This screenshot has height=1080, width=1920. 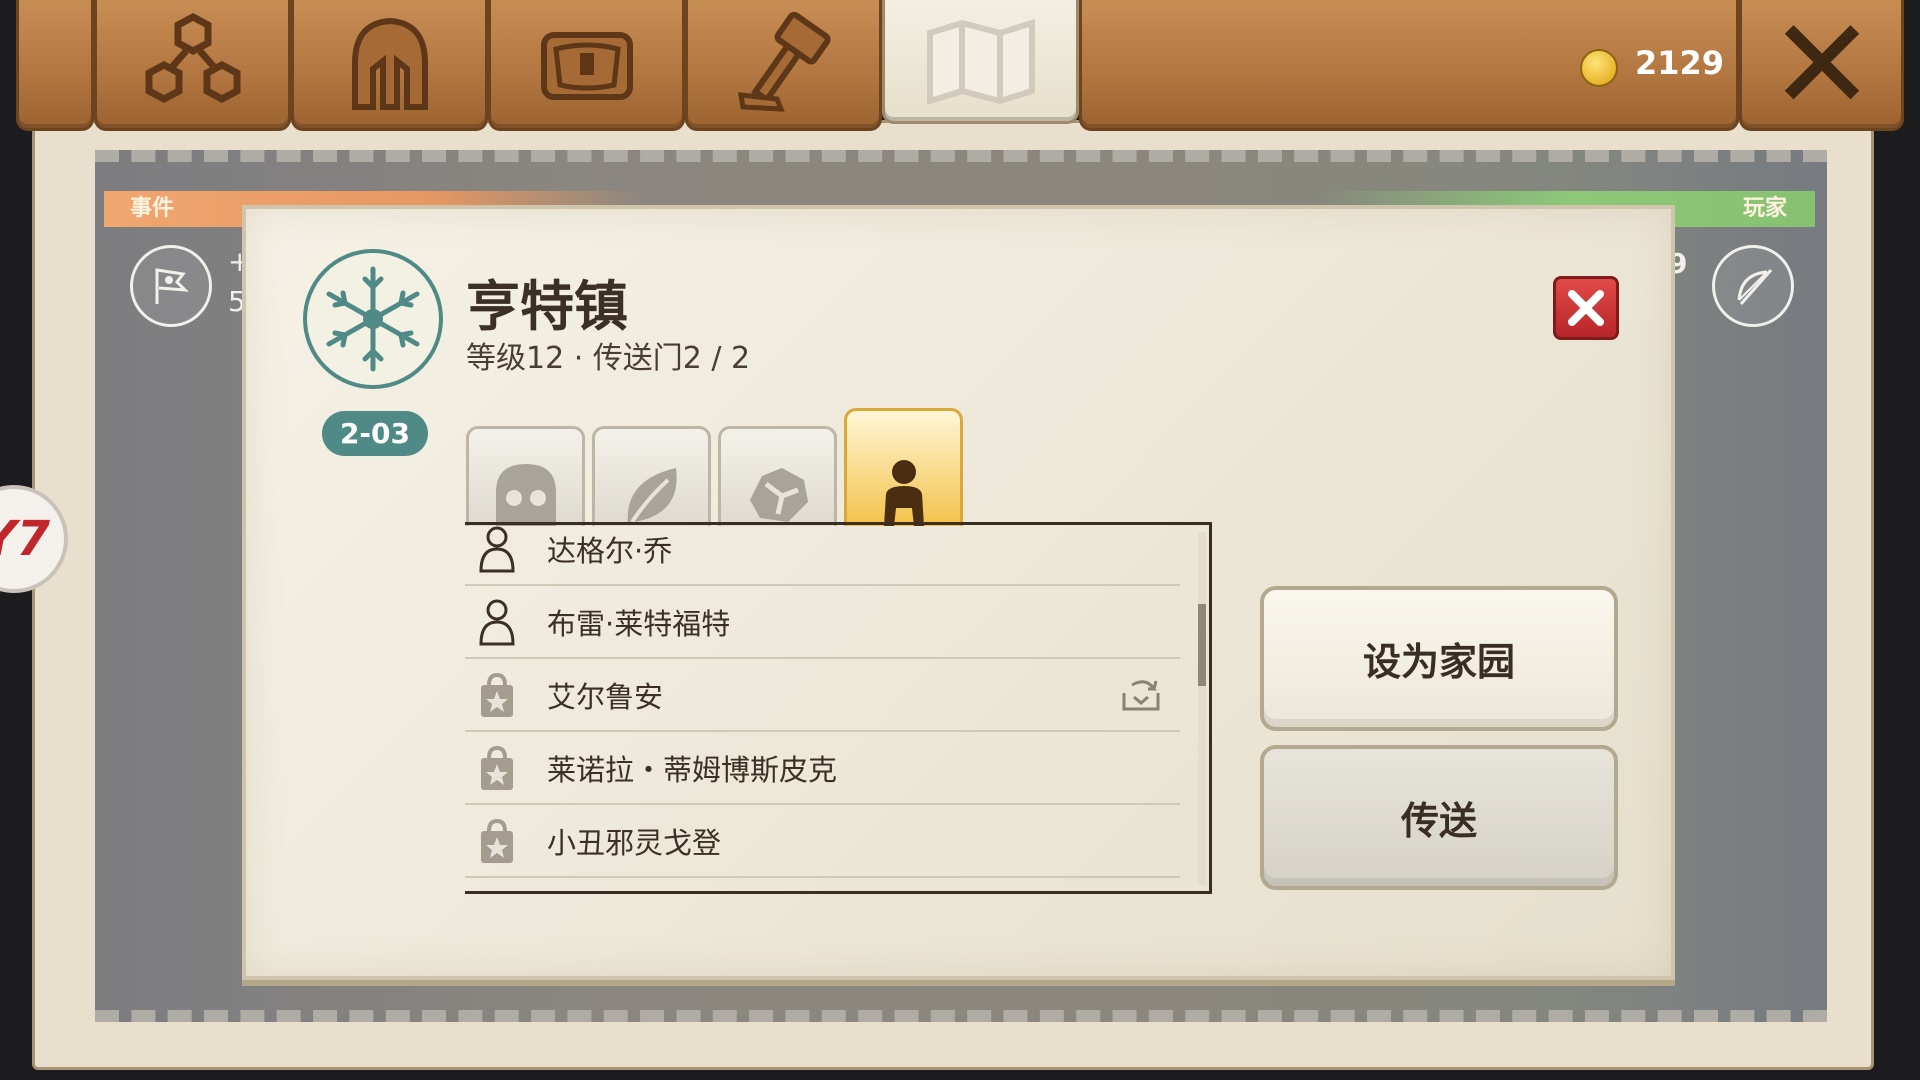 I want to click on event-label: 事件, so click(x=152, y=208).